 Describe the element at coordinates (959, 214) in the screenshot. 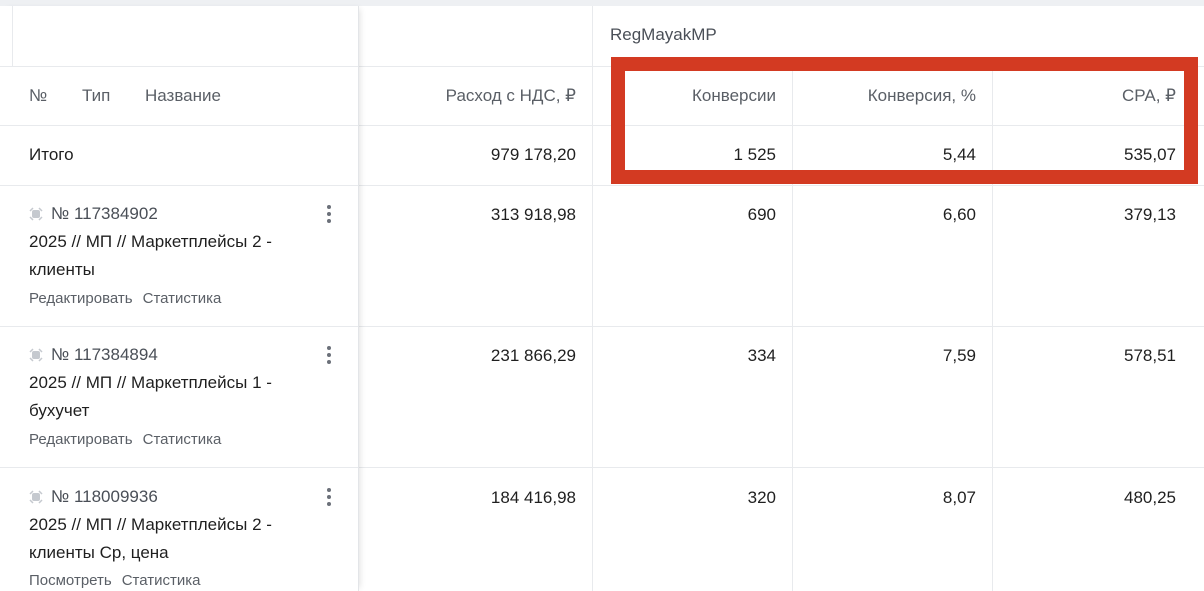

I see `row-conversion-rate: 6,60` at that location.